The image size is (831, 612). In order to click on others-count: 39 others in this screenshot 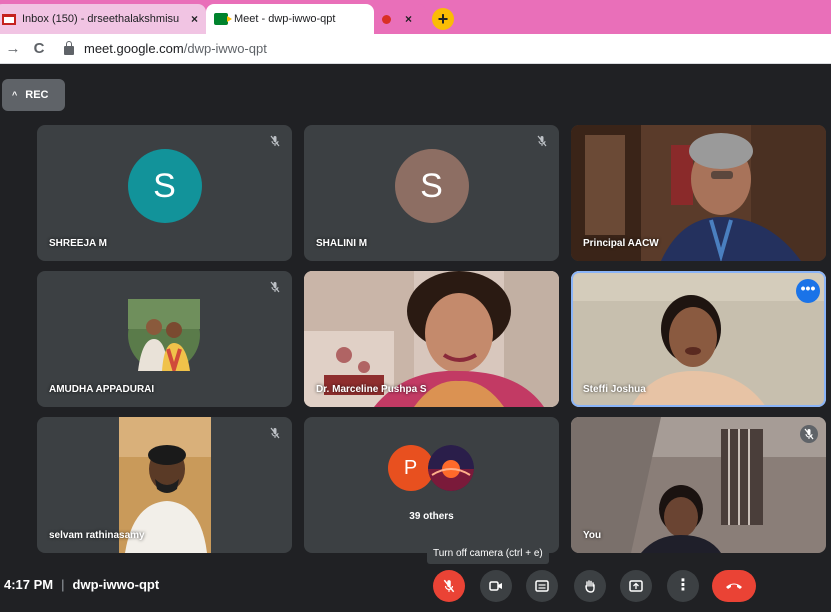, I will do `click(431, 516)`.